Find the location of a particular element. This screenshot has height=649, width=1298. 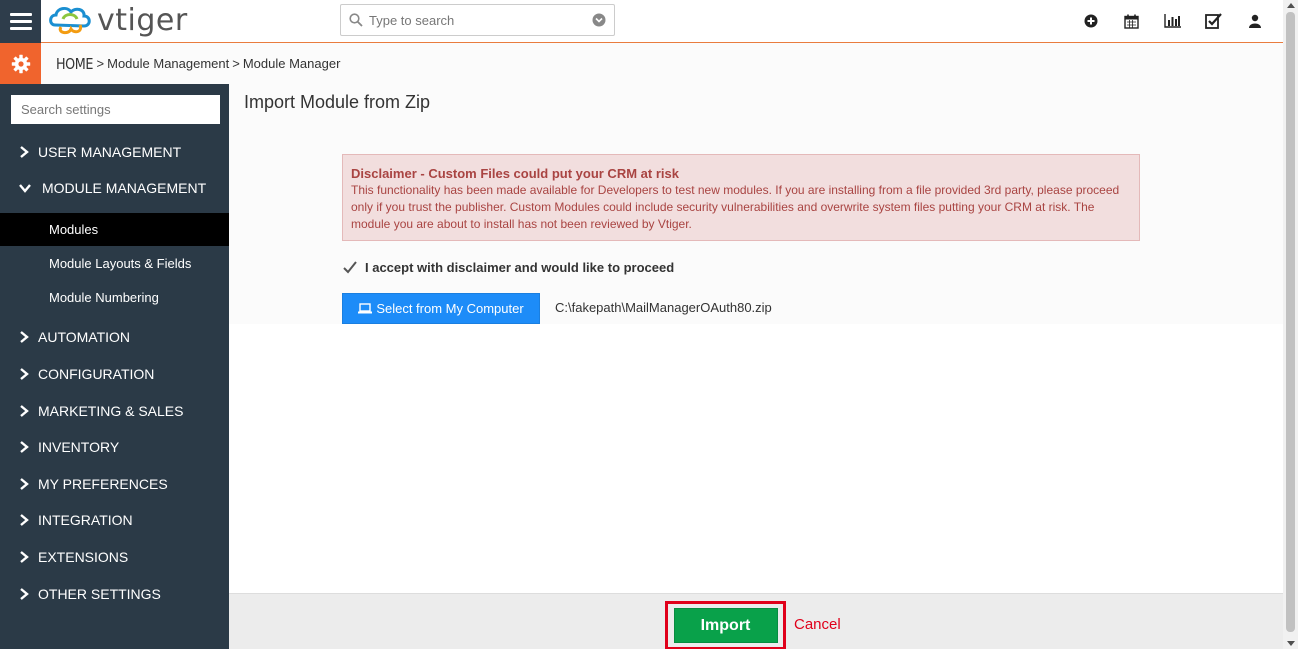

breadcrumb-module-manager: Module Manager is located at coordinates (292, 63).